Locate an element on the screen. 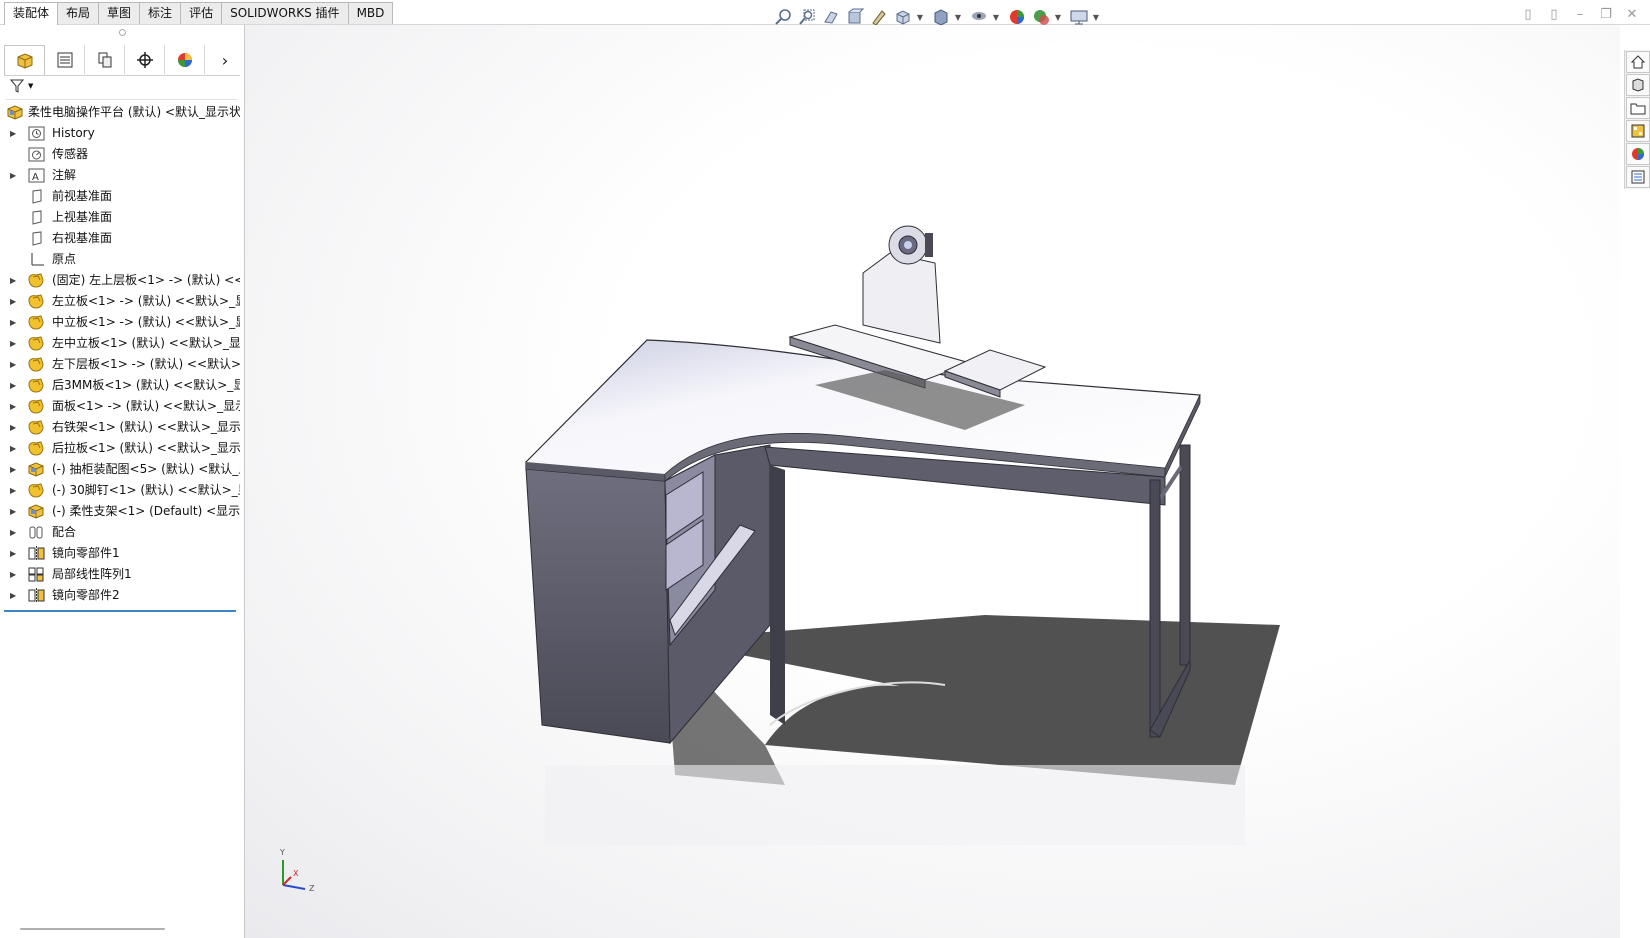  tree-node: 传感器 is located at coordinates (122, 154).